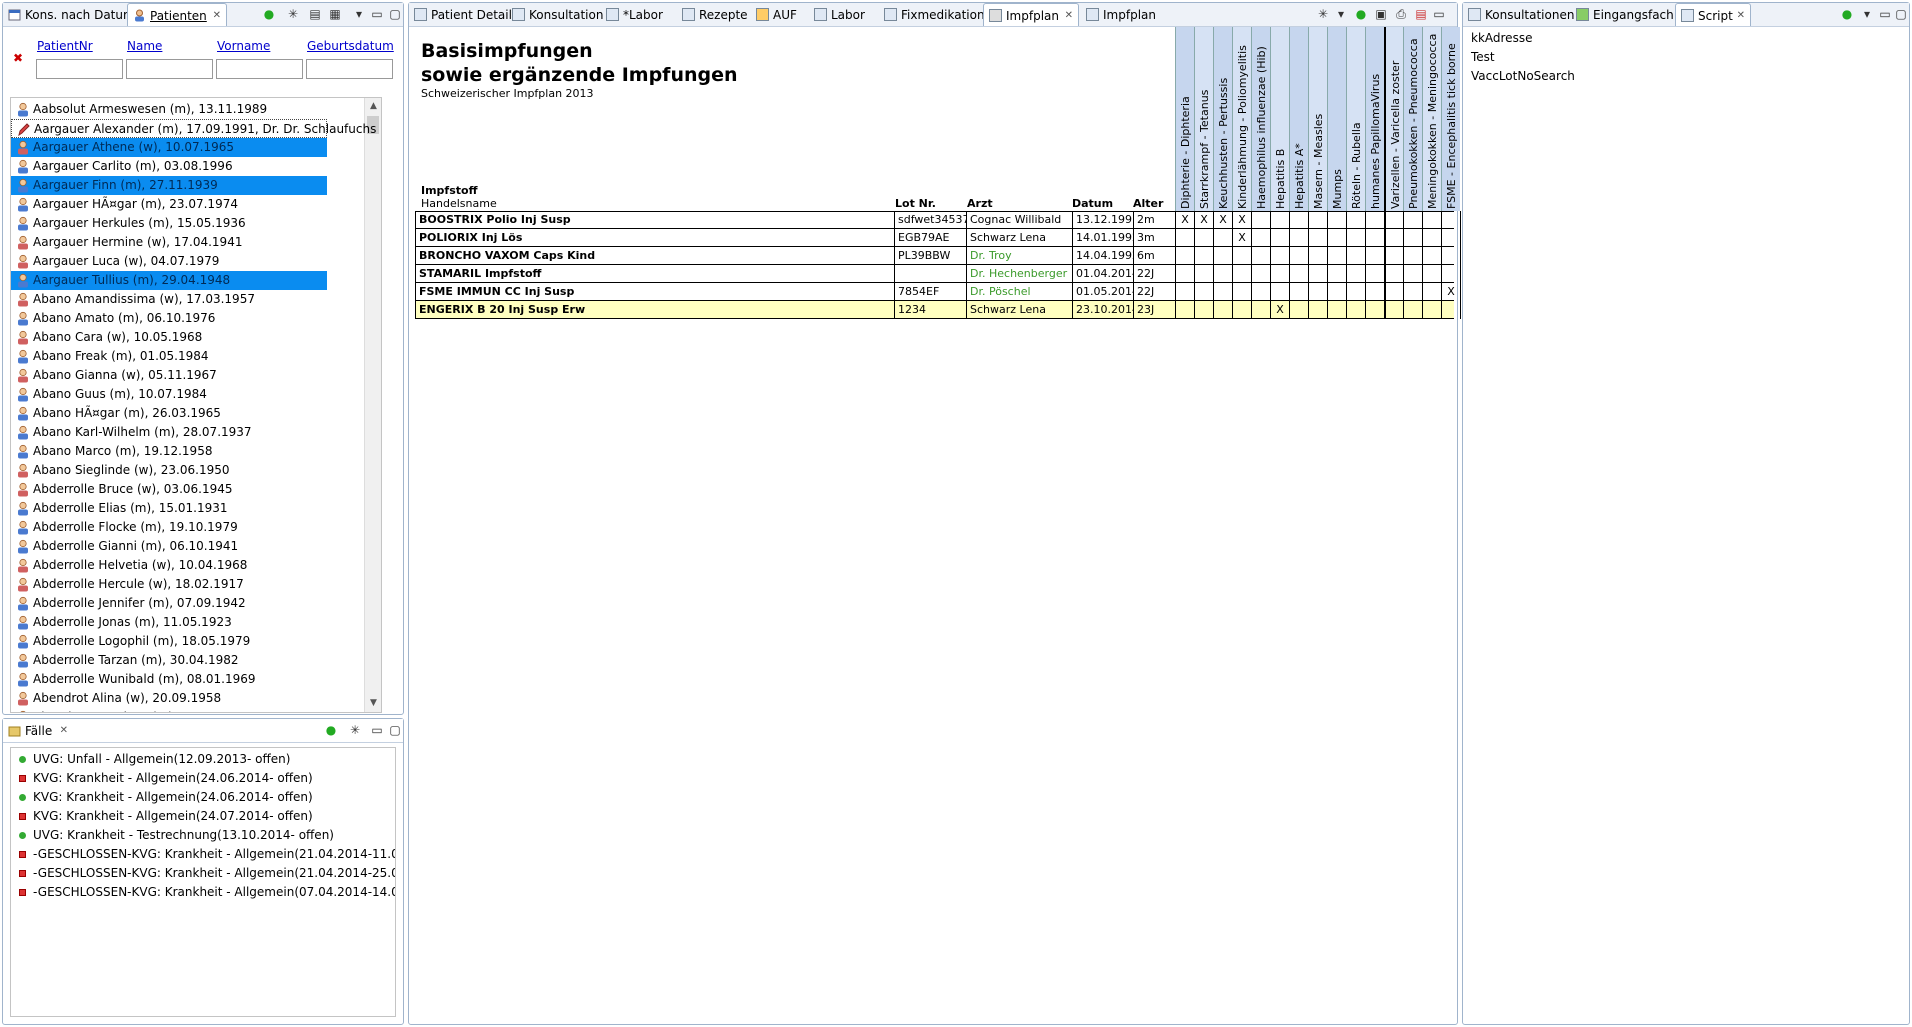 This screenshot has height=1027, width=1912. I want to click on tab-fixmedikation: Fixmedikation, so click(932, 14).